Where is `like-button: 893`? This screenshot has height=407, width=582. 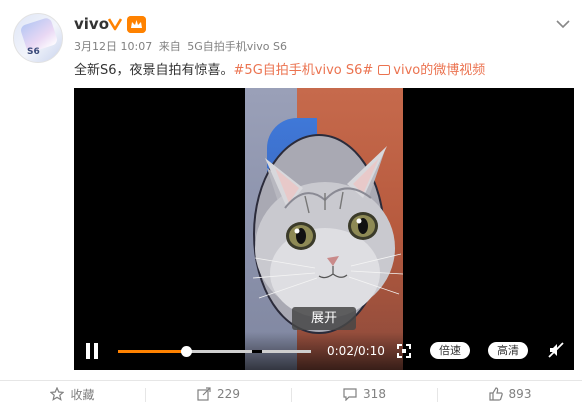
like-button: 893 is located at coordinates (510, 394).